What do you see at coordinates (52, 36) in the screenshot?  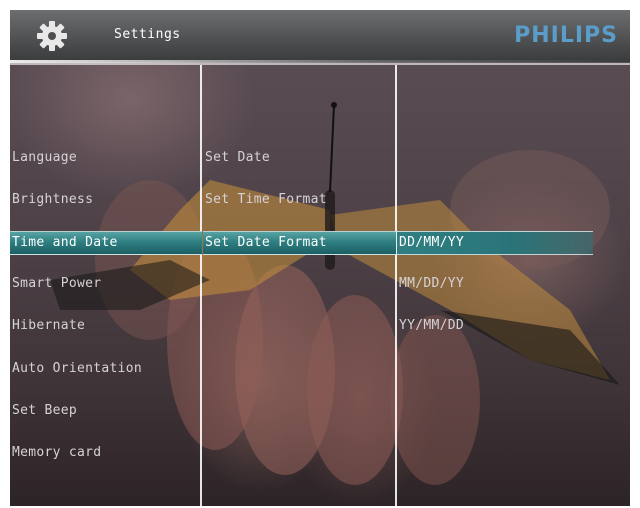 I see `gear-icon` at bounding box center [52, 36].